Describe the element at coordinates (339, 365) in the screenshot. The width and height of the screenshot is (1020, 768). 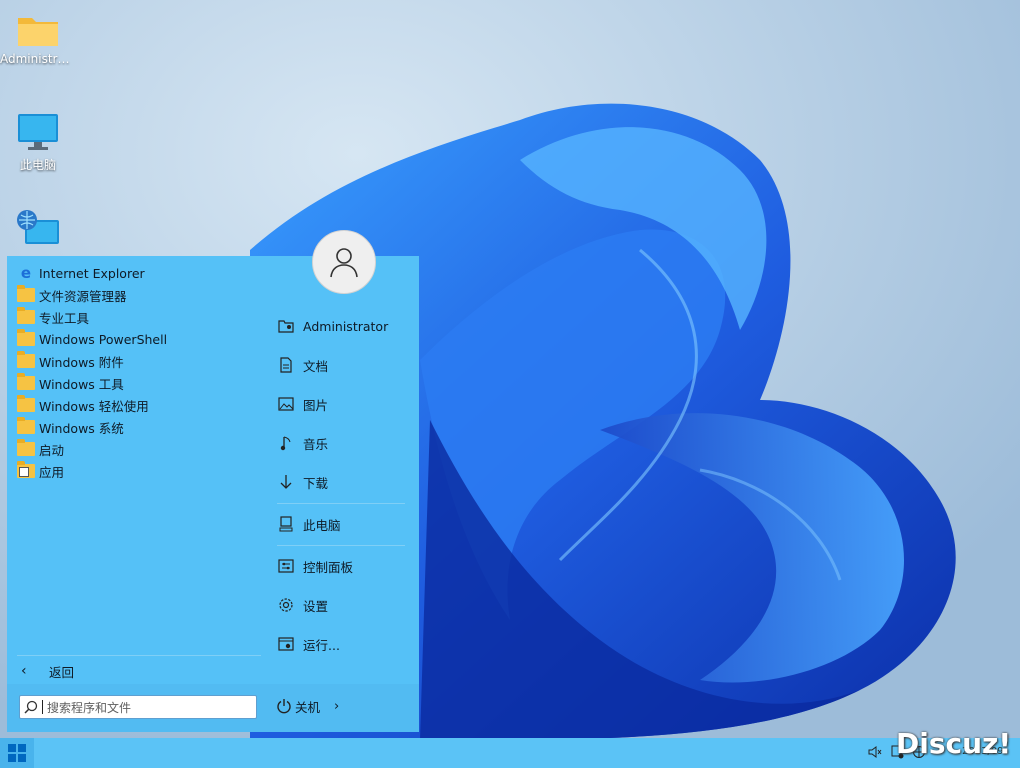
I see `place-documents: 文档` at that location.